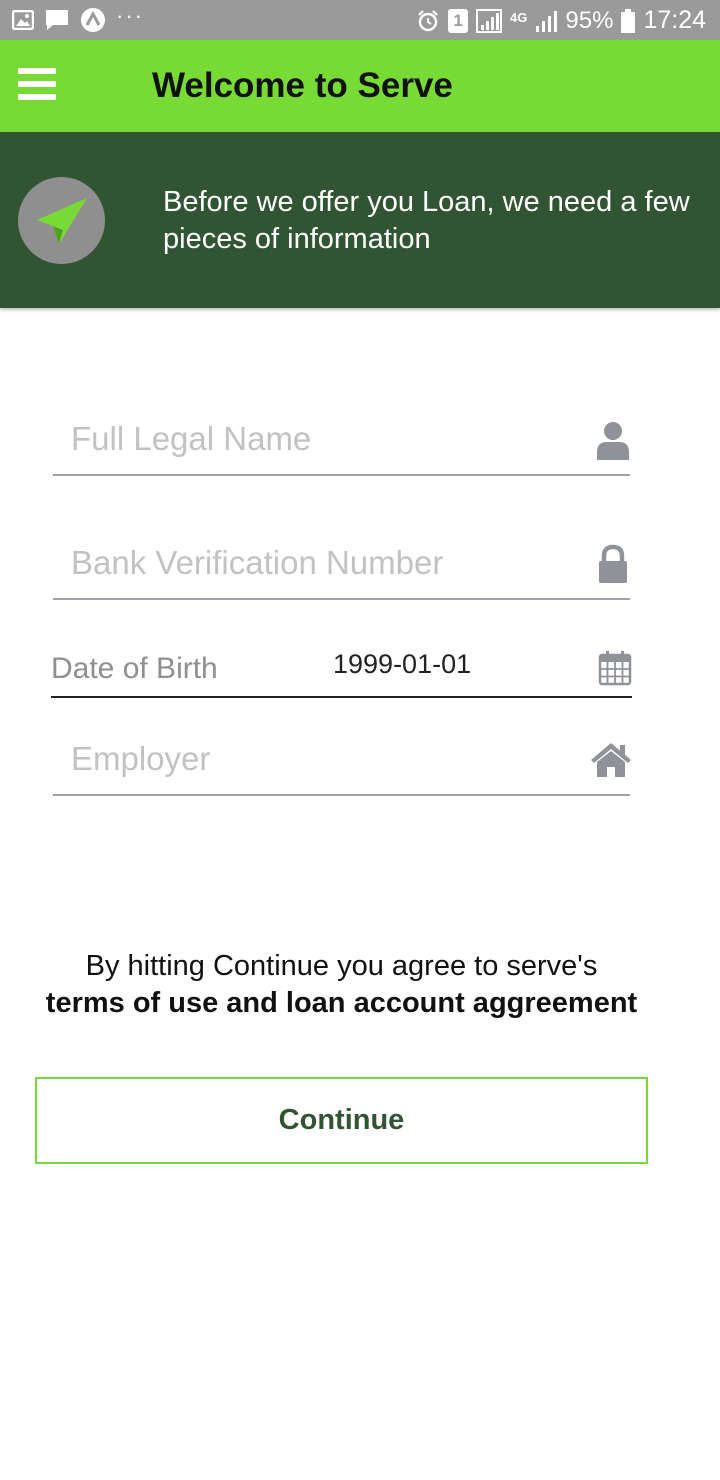 This screenshot has height=1480, width=720. I want to click on status-left: ···, so click(78, 18).